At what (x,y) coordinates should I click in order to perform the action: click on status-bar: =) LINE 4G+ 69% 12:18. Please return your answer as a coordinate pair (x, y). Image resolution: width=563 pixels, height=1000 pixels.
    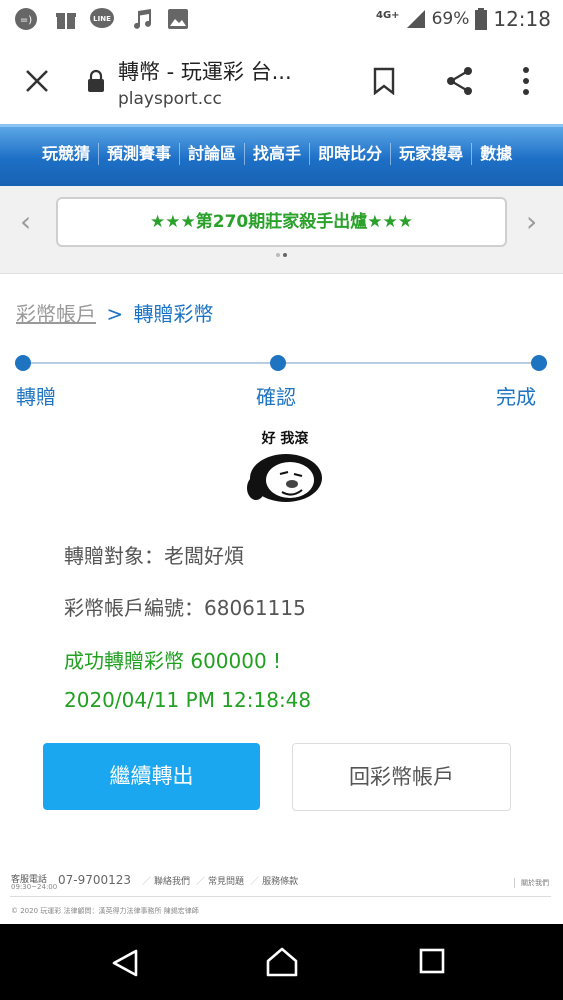
    Looking at the image, I should click on (281, 19).